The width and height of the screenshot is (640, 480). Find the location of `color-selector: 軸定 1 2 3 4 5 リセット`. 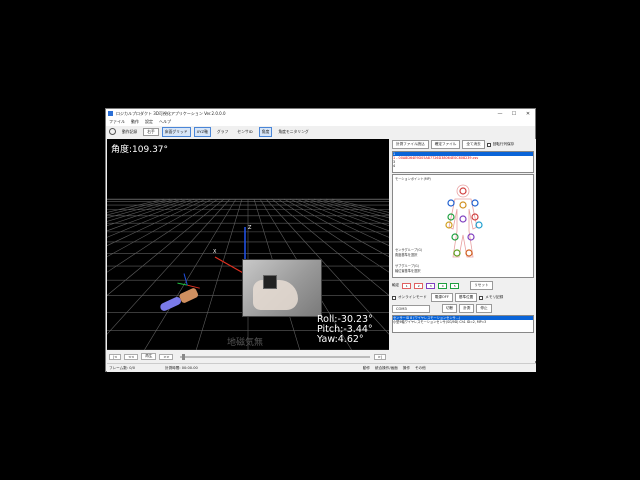

color-selector: 軸定 1 2 3 4 5 リセット is located at coordinates (463, 285).